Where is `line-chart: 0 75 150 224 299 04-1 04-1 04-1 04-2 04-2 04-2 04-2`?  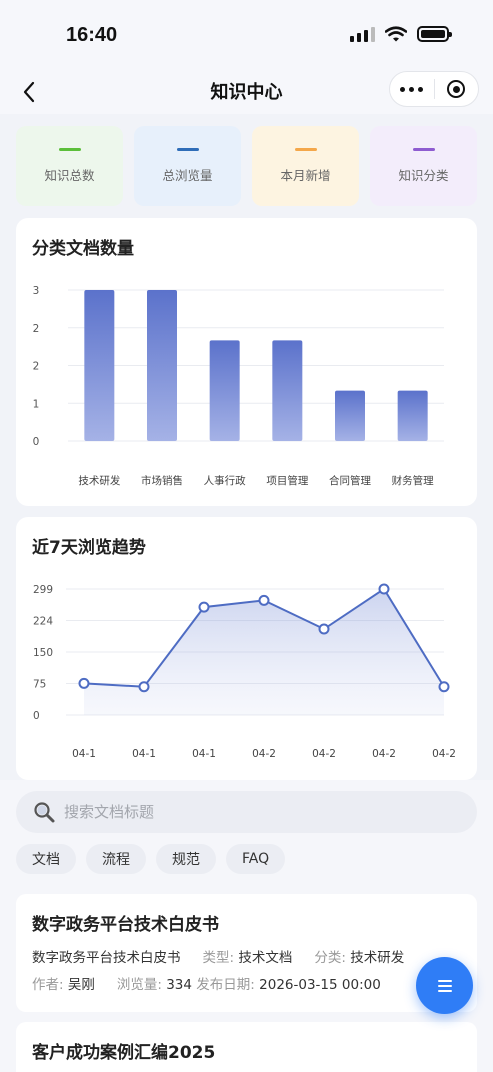 line-chart: 0 75 150 224 299 04-1 04-1 04-1 04-2 04-2 04-2 04-2 is located at coordinates (244, 671).